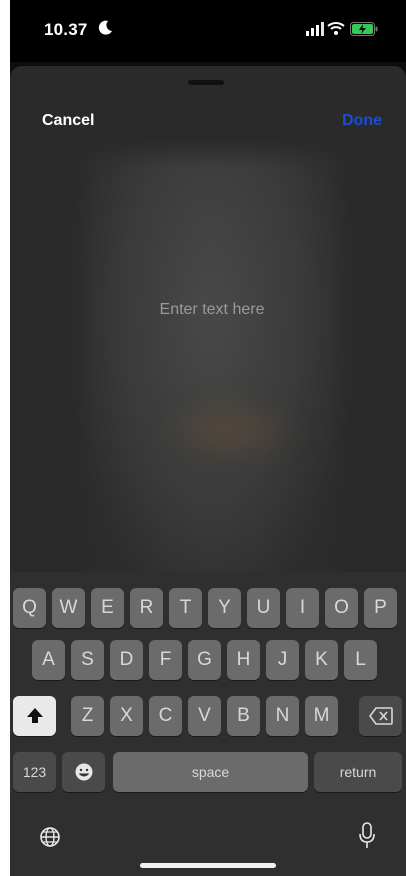 The width and height of the screenshot is (406, 876). Describe the element at coordinates (362, 121) in the screenshot. I see `done-button: Done` at that location.